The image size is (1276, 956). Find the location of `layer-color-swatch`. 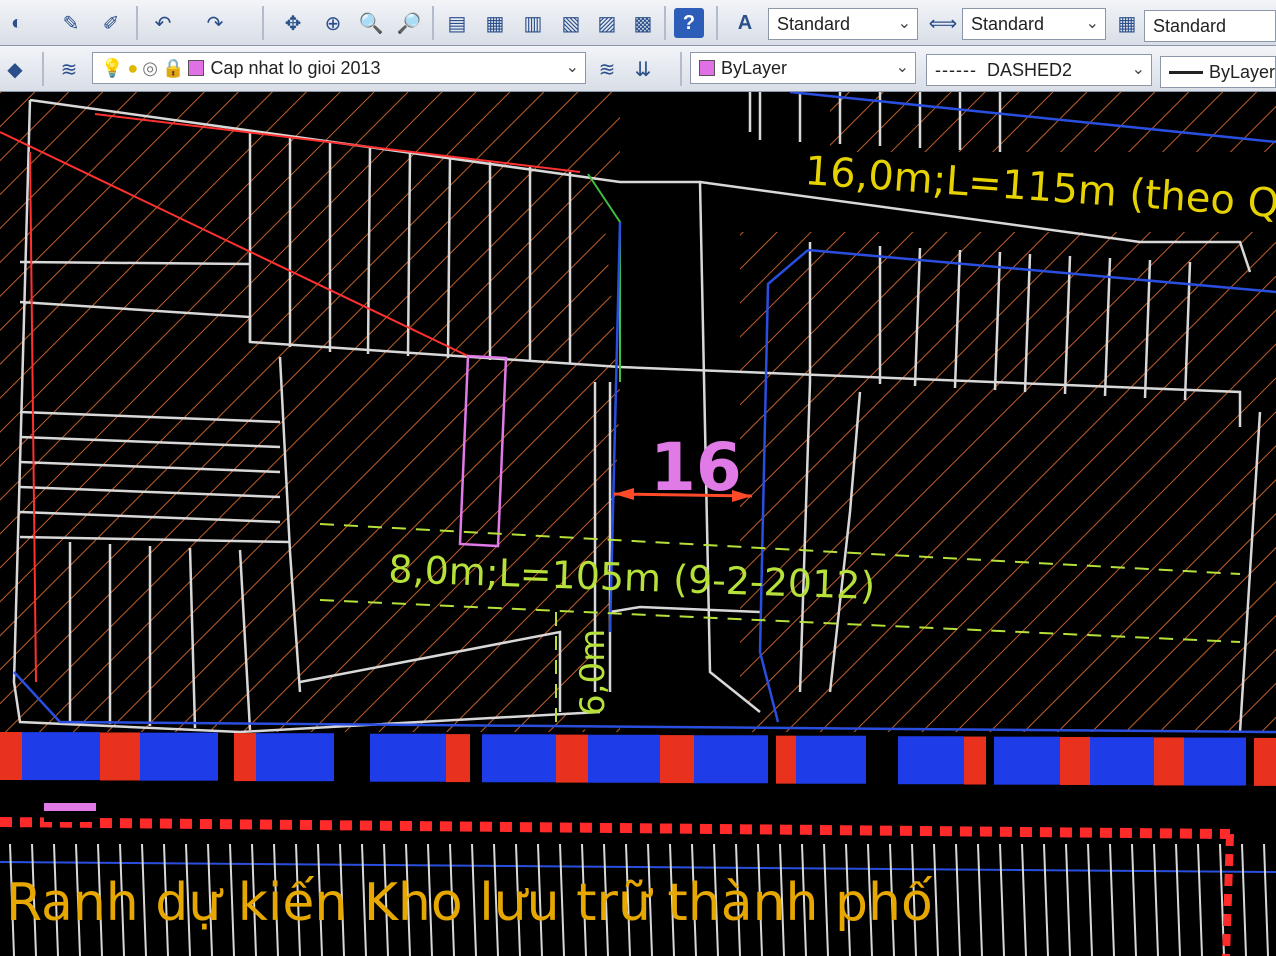

layer-color-swatch is located at coordinates (196, 68).